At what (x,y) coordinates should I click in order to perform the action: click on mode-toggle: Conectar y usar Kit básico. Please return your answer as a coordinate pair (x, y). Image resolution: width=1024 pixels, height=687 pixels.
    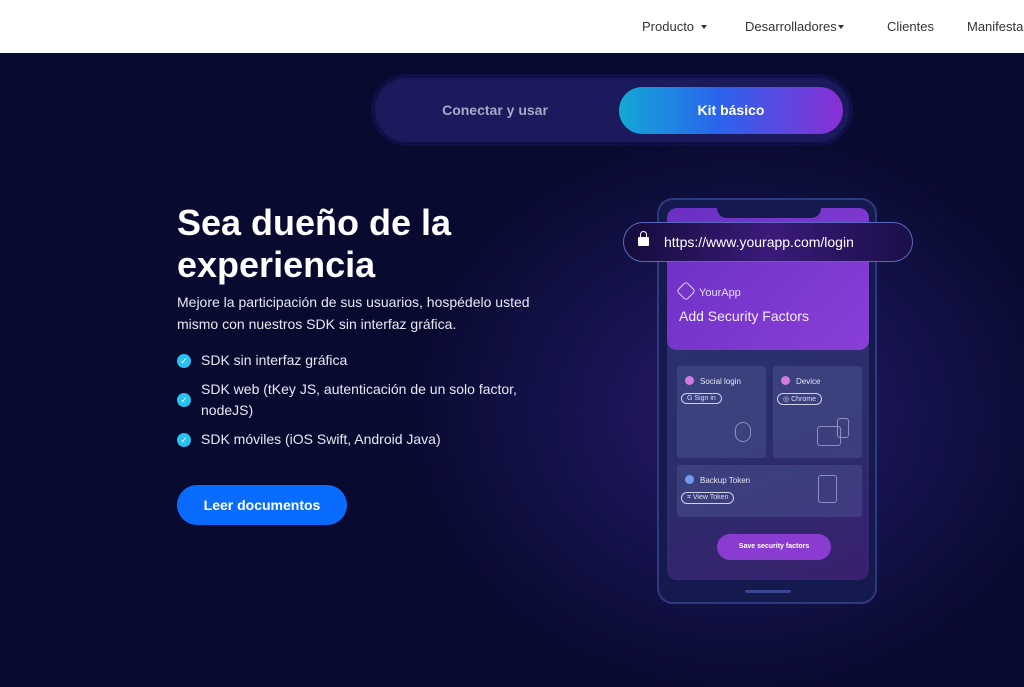
    Looking at the image, I should click on (612, 110).